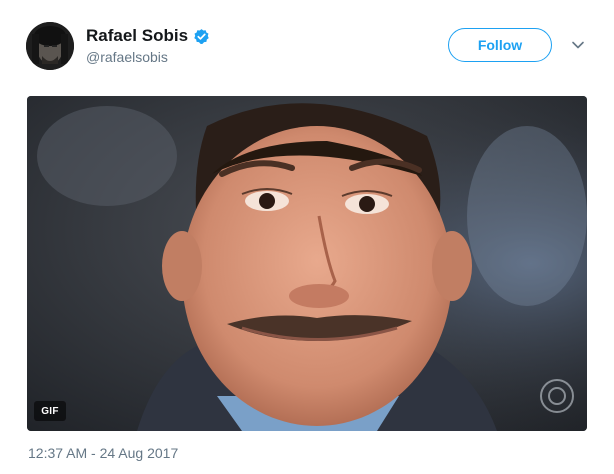 The width and height of the screenshot is (614, 474). I want to click on display-name-row: Rafael Sobis, so click(148, 36).